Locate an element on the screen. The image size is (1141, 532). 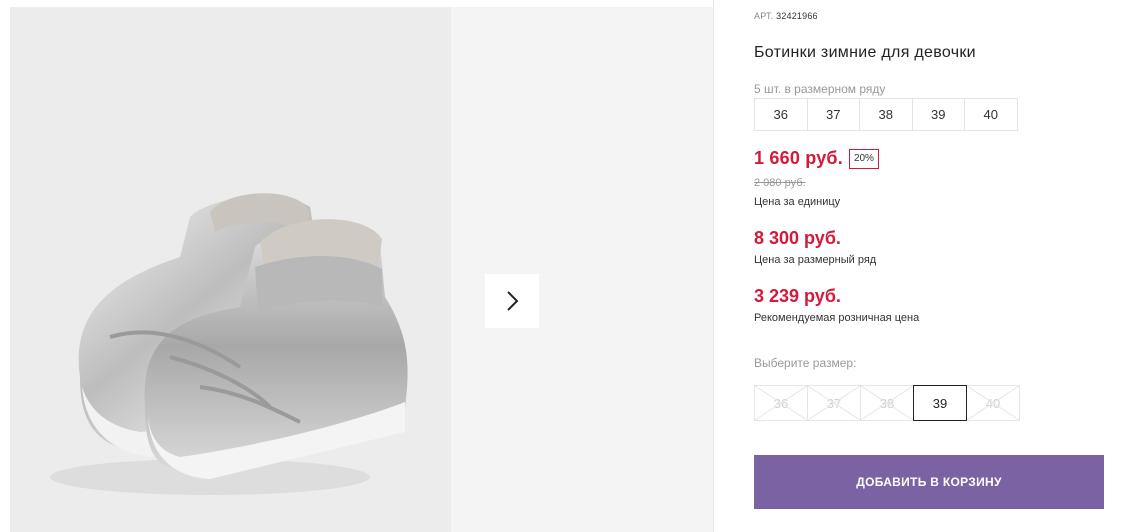
old-price: 2 080 руб. is located at coordinates (780, 183).